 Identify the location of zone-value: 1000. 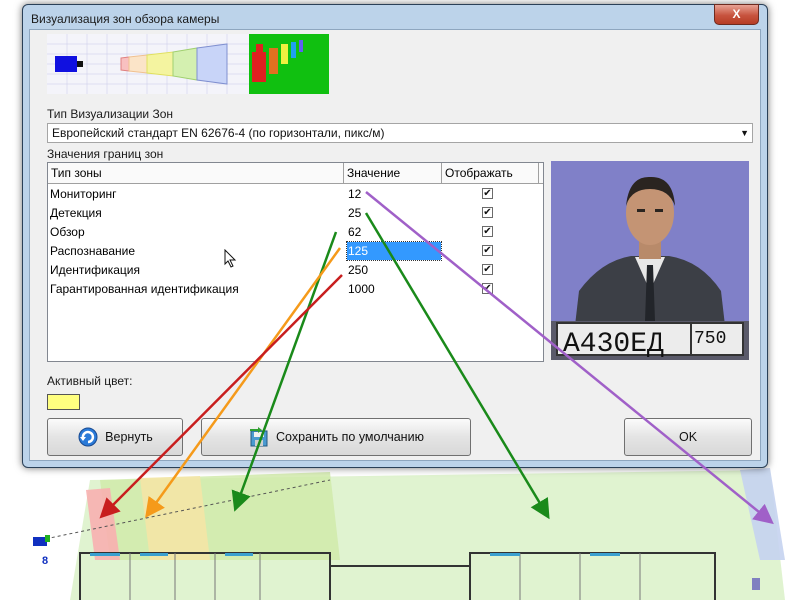
(394, 289).